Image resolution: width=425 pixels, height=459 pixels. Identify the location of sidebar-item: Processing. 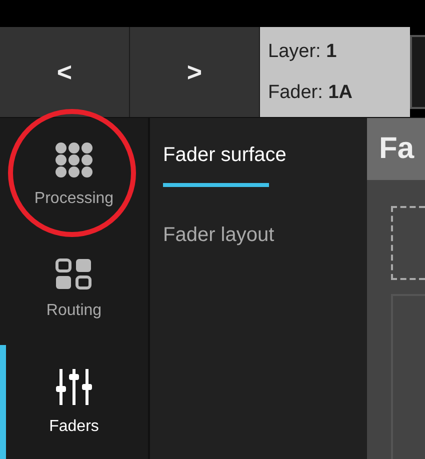
(74, 175).